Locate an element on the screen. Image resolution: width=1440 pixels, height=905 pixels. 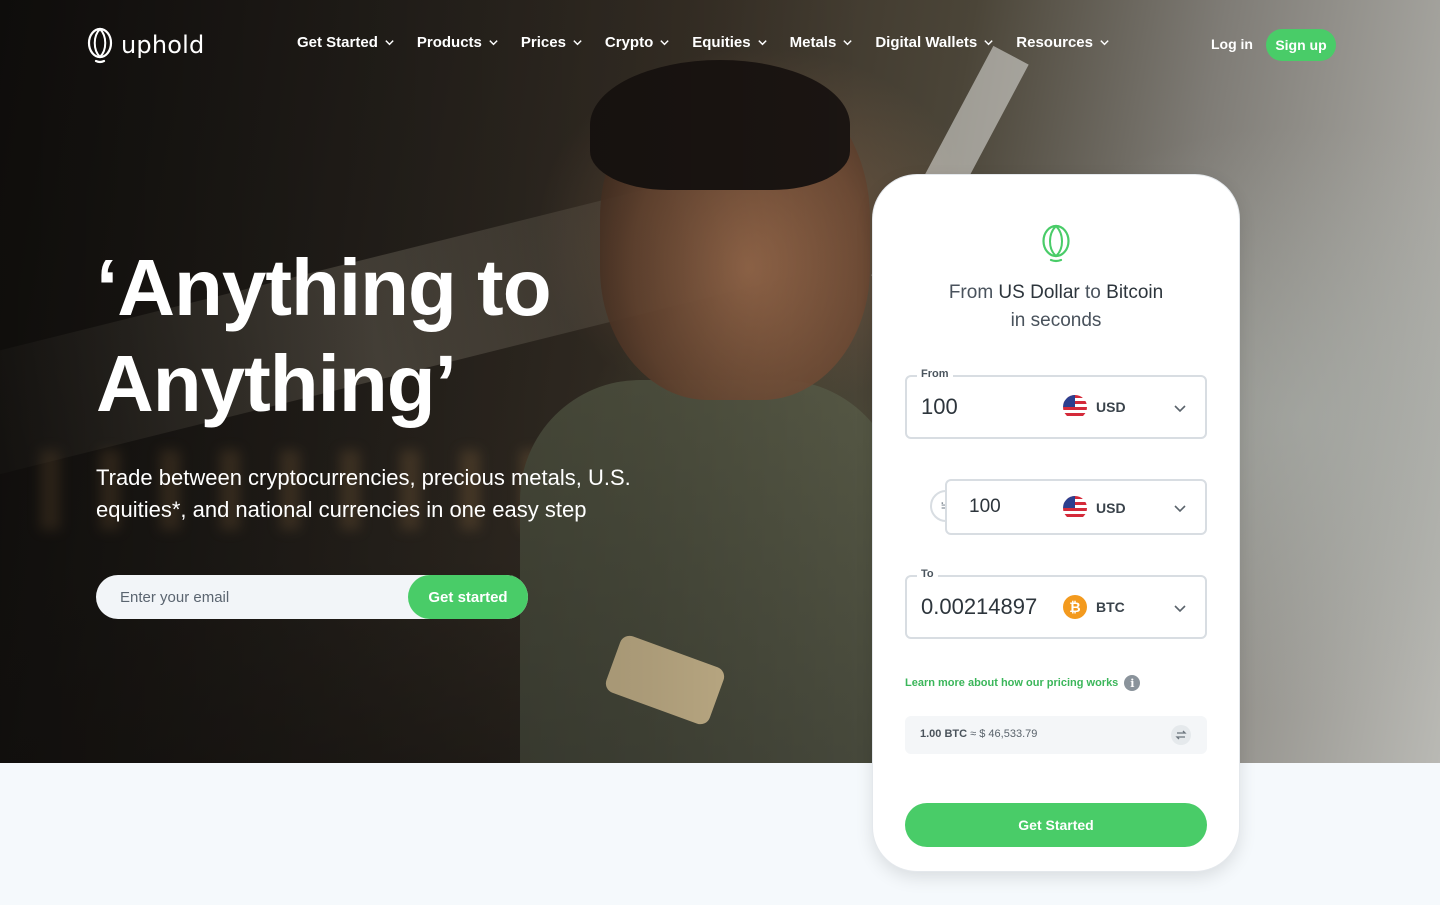
nav-item-products: Products is located at coordinates (458, 42).